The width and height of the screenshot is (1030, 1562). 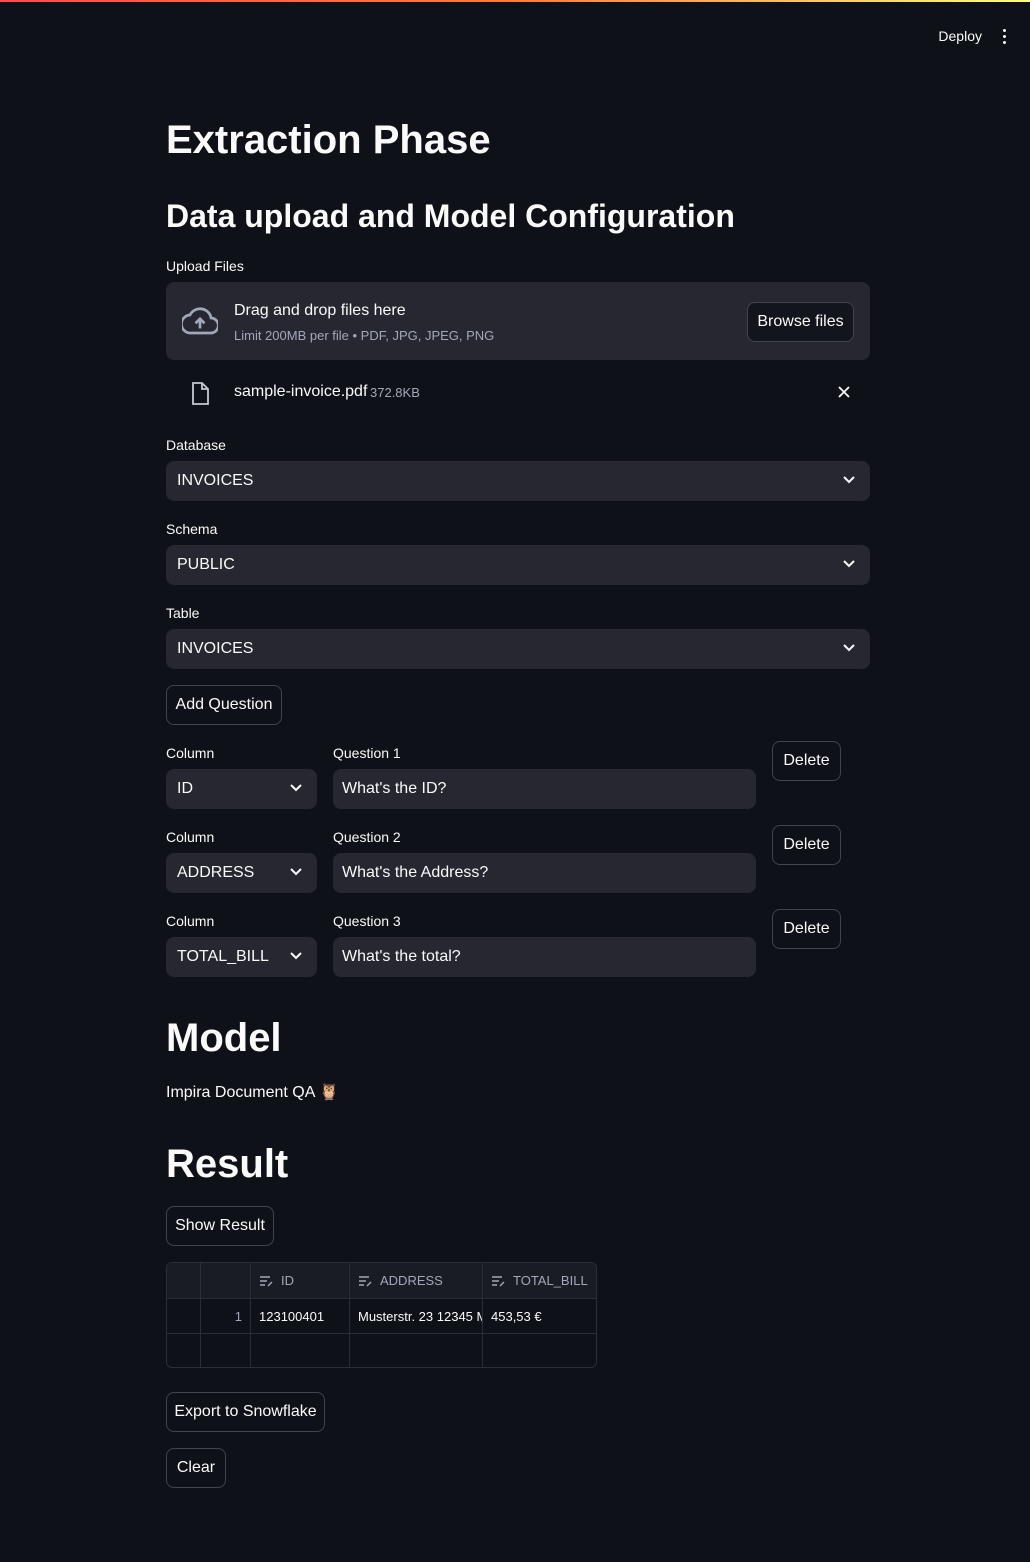 I want to click on table-cell-id: 123100401, so click(x=300, y=1316).